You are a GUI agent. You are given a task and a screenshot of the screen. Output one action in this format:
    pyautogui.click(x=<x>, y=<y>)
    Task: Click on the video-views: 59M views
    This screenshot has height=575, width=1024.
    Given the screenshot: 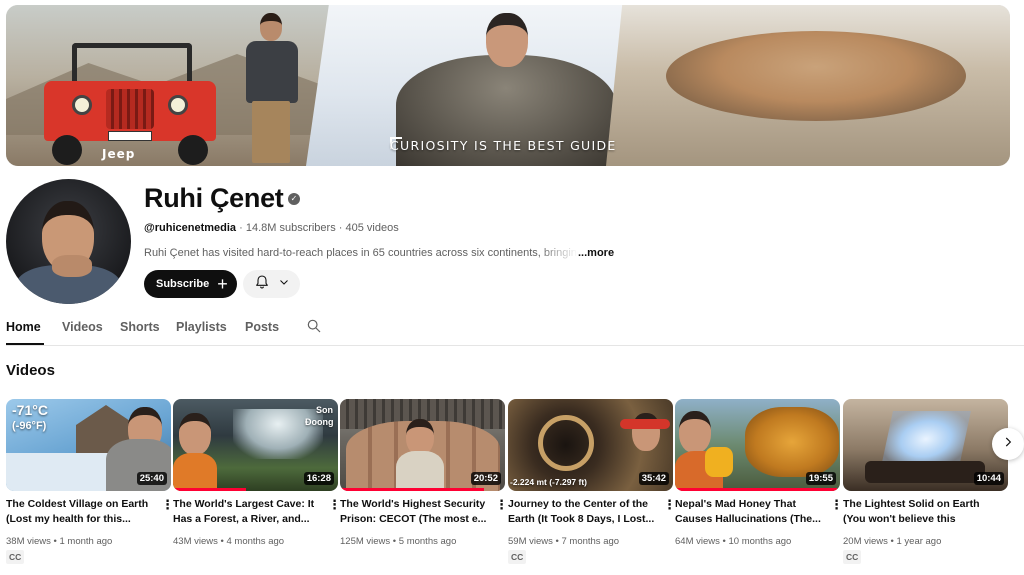 What is the action you would take?
    pyautogui.click(x=530, y=541)
    